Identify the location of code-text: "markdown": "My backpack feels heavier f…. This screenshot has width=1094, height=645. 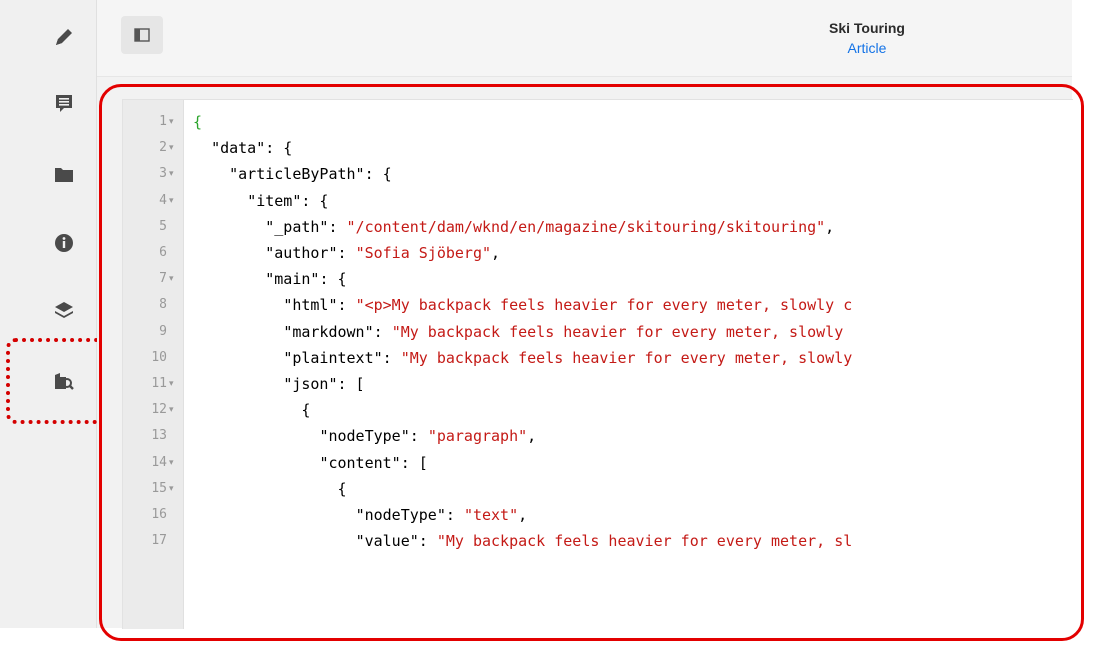
(563, 331).